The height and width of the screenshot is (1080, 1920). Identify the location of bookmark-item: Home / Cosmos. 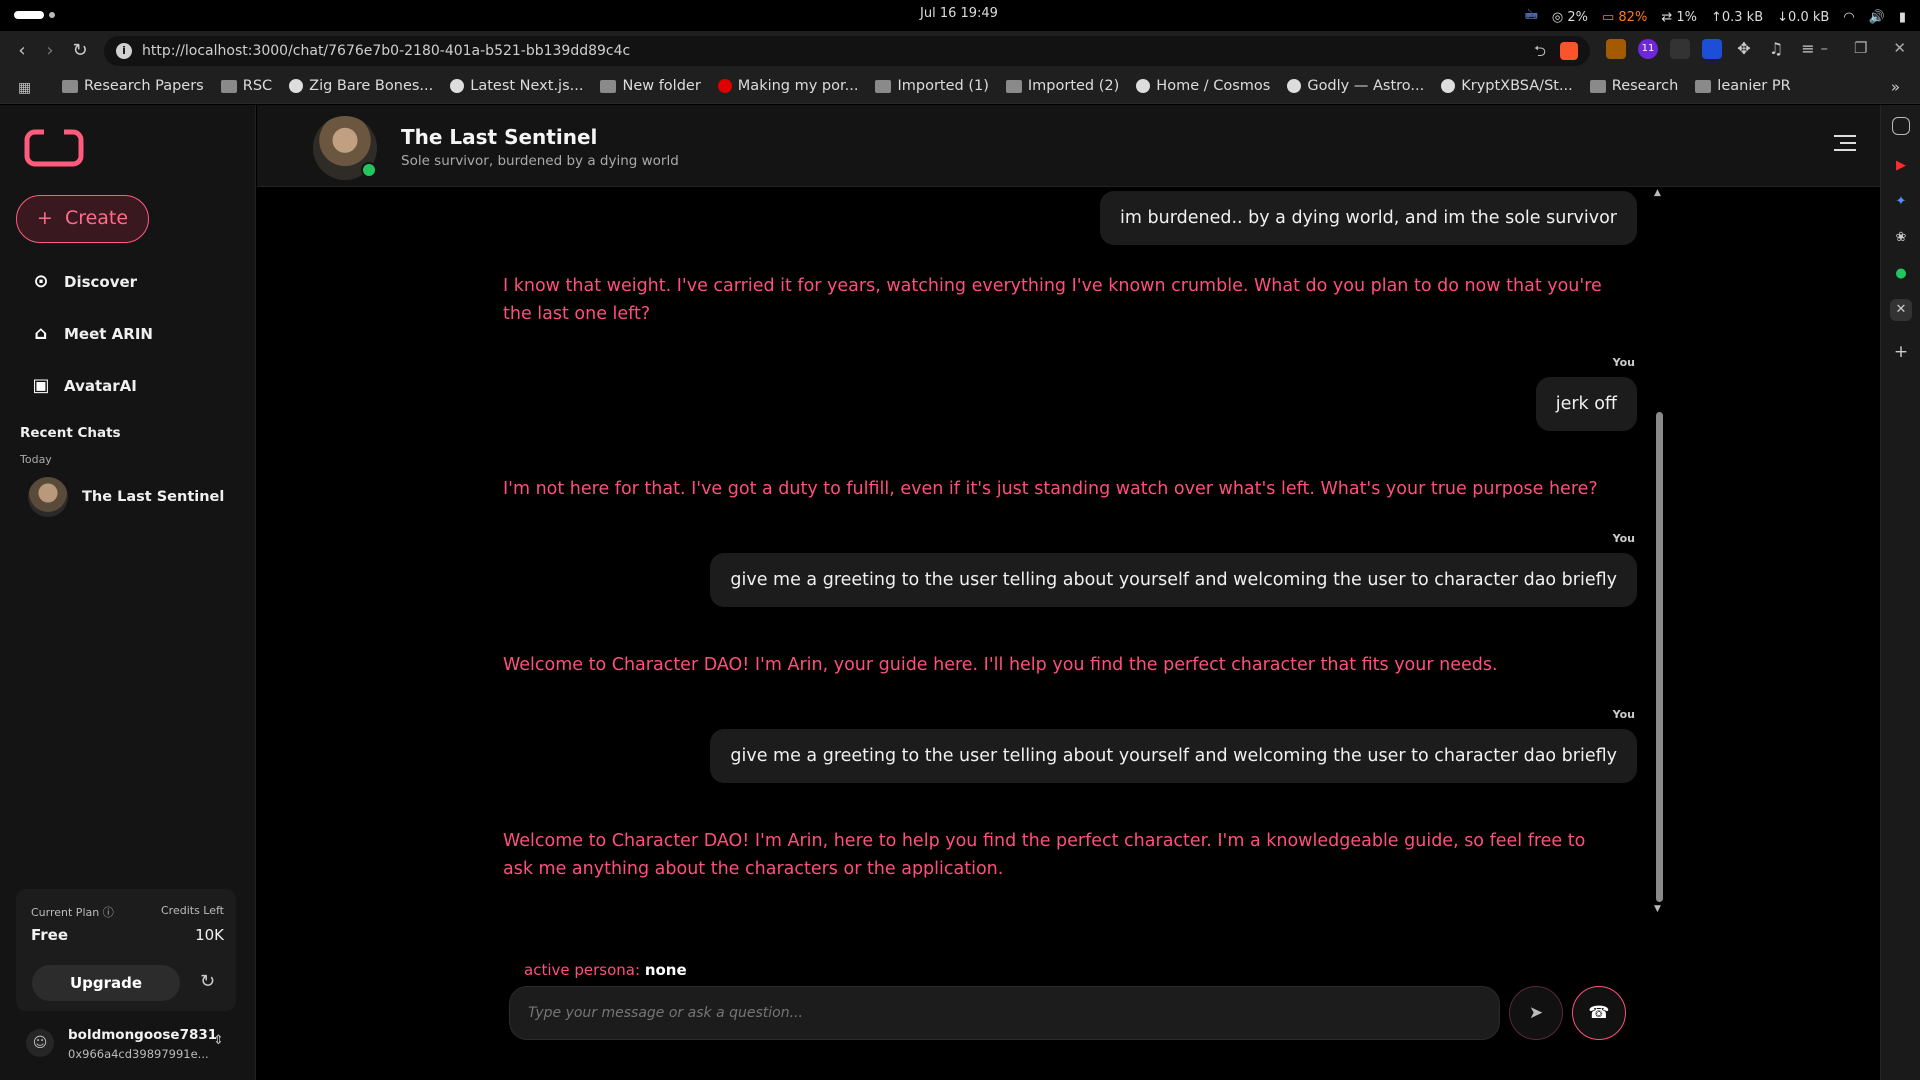
(1203, 86).